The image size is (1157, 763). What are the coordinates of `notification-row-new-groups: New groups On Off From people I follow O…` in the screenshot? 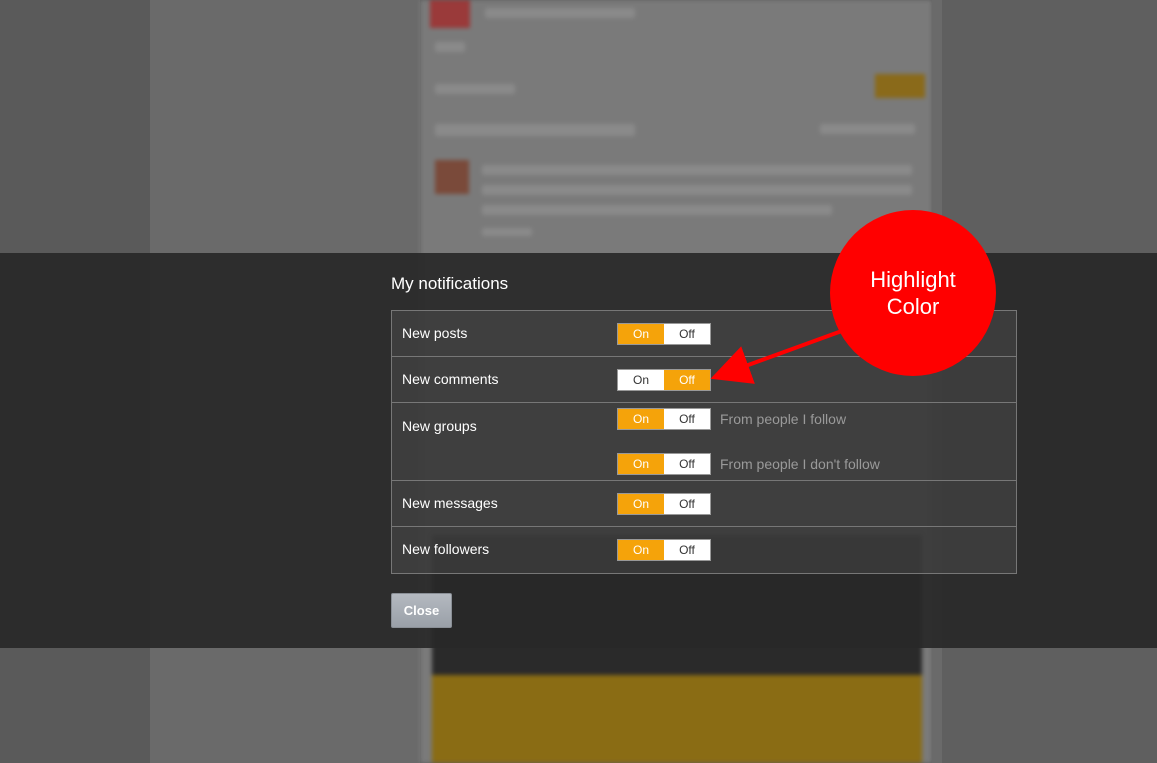 It's located at (704, 442).